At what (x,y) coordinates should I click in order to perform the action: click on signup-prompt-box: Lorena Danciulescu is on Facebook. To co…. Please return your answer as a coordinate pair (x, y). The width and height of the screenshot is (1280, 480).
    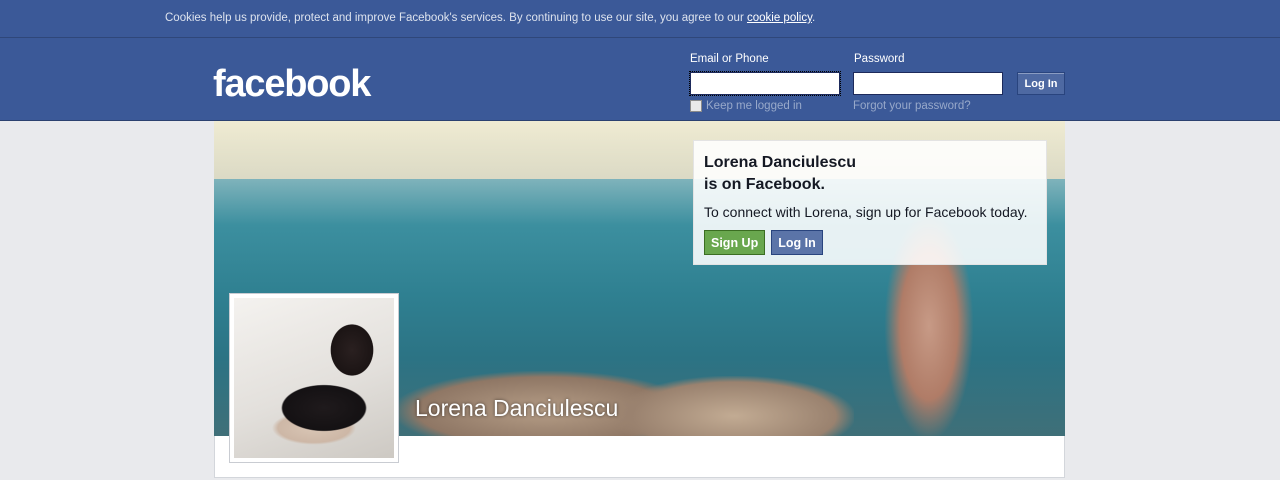
    Looking at the image, I should click on (870, 202).